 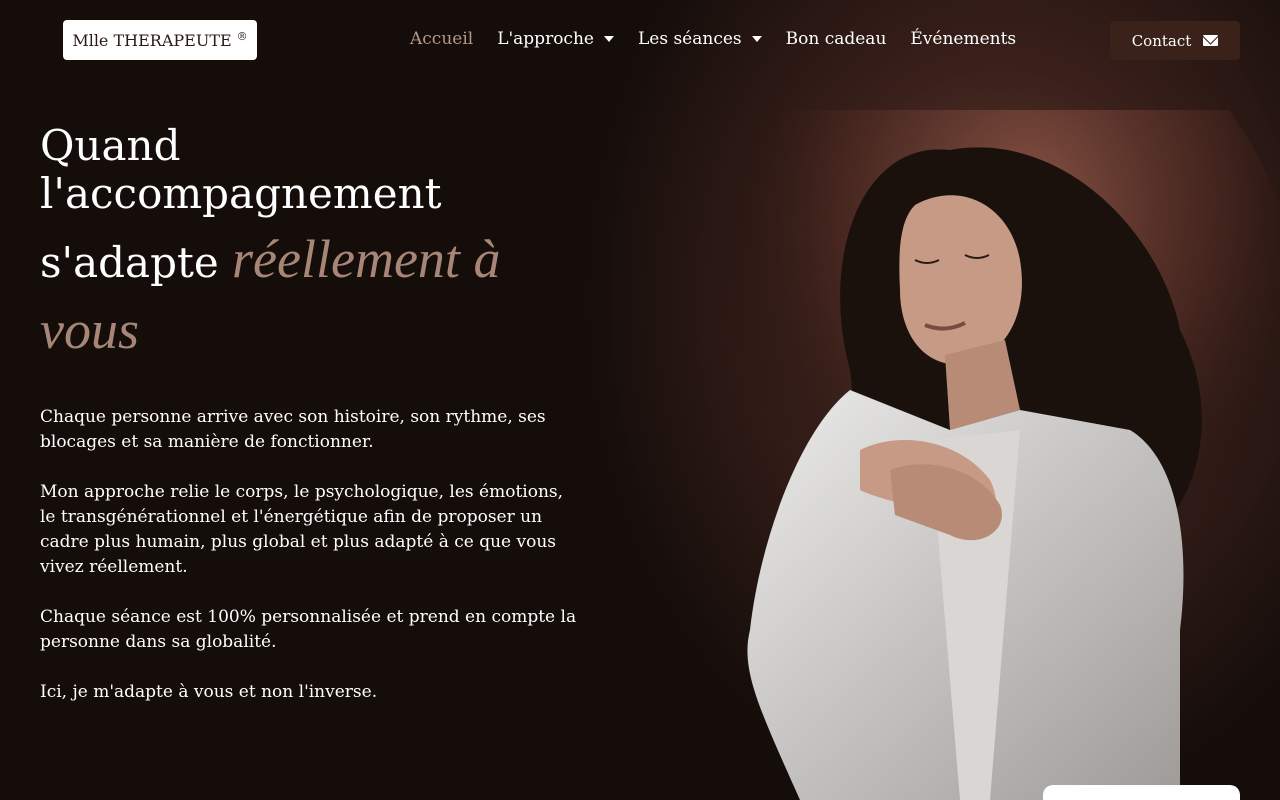 I want to click on nav-label: L'approche, so click(x=545, y=39).